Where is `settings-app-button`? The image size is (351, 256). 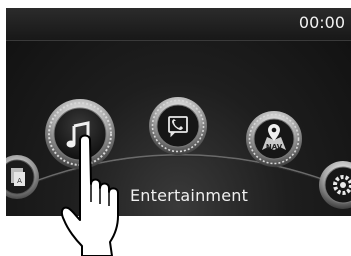
settings-app-button is located at coordinates (334, 185).